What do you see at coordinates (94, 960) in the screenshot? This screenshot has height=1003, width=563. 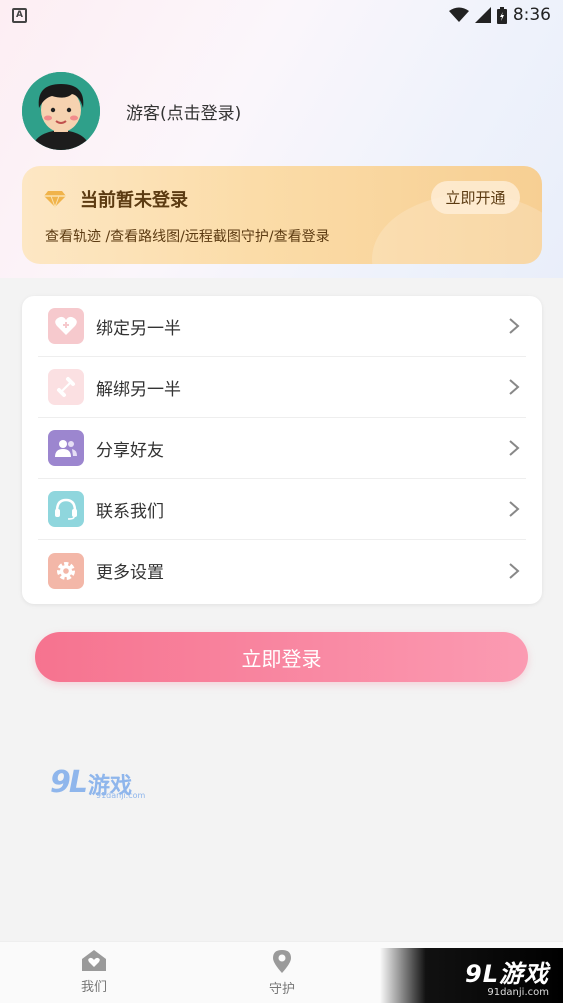 I see `home-heart-icon` at bounding box center [94, 960].